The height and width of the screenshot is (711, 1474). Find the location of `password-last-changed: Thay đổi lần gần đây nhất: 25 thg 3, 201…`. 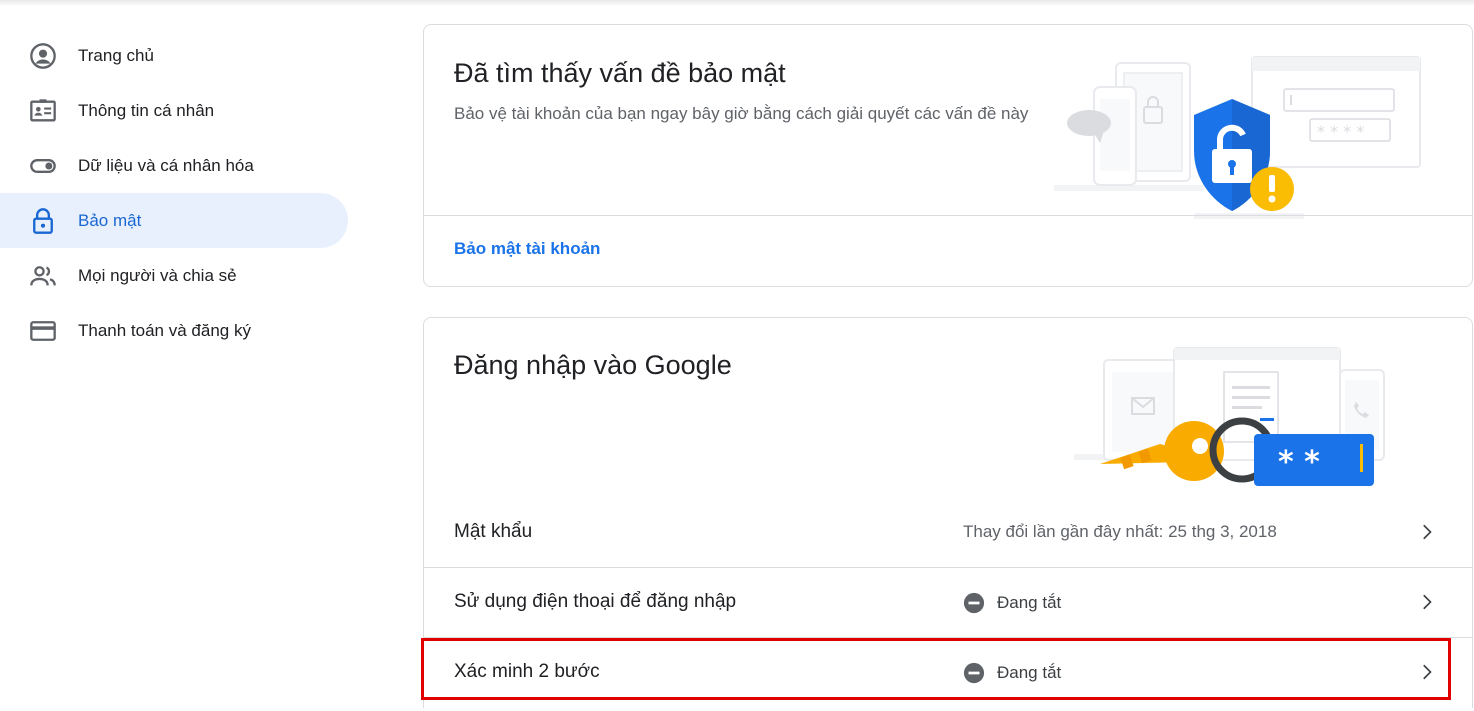

password-last-changed: Thay đổi lần gần đây nhất: 25 thg 3, 201… is located at coordinates (1120, 531).